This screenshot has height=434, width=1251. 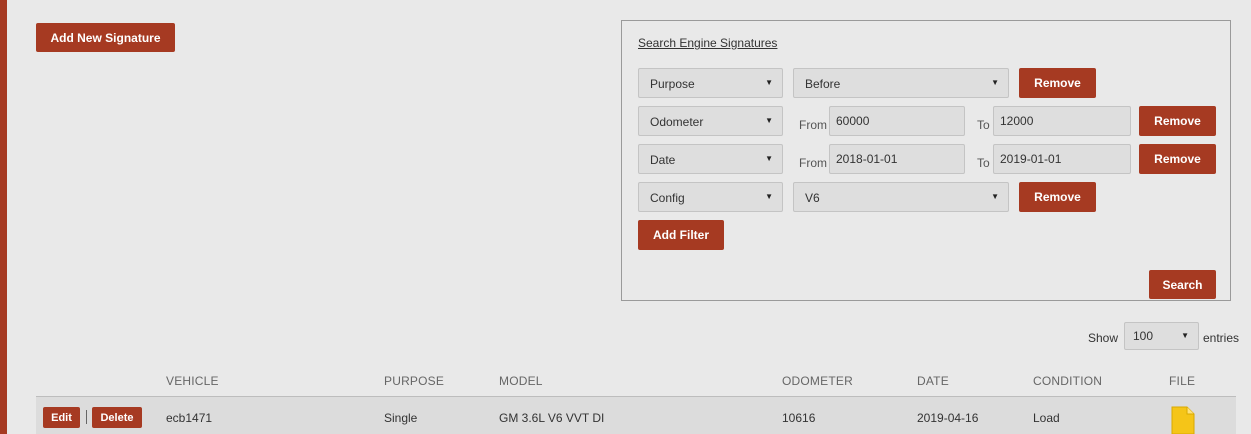 I want to click on add-filter-button: Add Filter, so click(x=681, y=235).